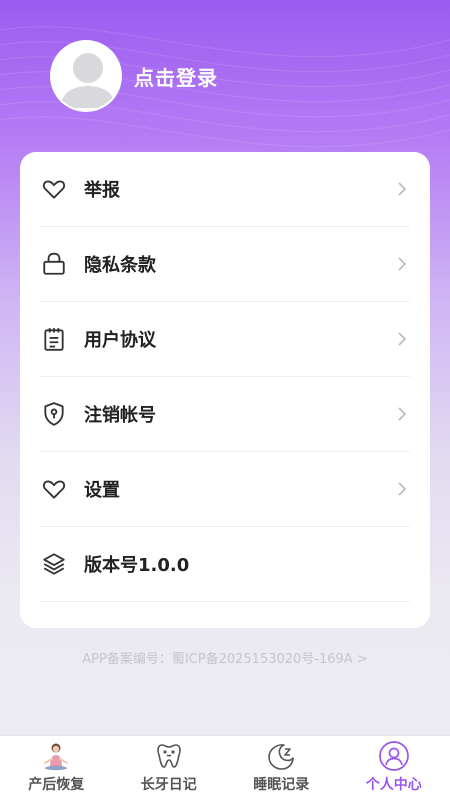 This screenshot has width=450, height=800. Describe the element at coordinates (56, 785) in the screenshot. I see `tab-label: 产后恢复` at that location.